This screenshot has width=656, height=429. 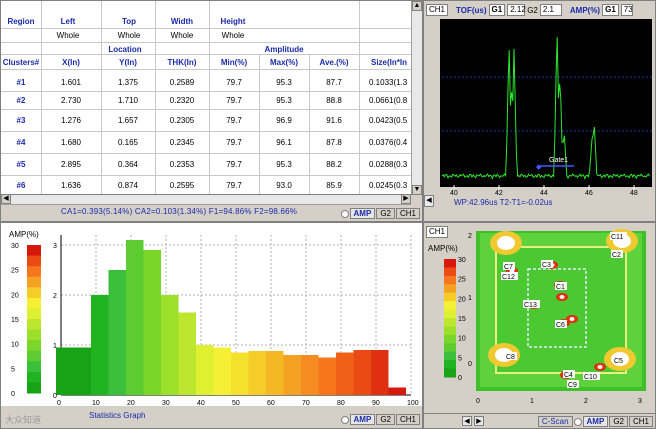 What do you see at coordinates (13, 394) in the screenshot?
I see `amp-legend-tick: 0` at bounding box center [13, 394].